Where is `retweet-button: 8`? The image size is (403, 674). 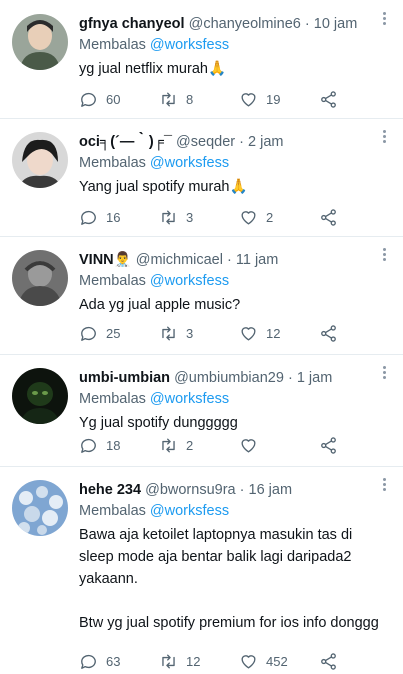
retweet-button: 8 is located at coordinates (176, 99).